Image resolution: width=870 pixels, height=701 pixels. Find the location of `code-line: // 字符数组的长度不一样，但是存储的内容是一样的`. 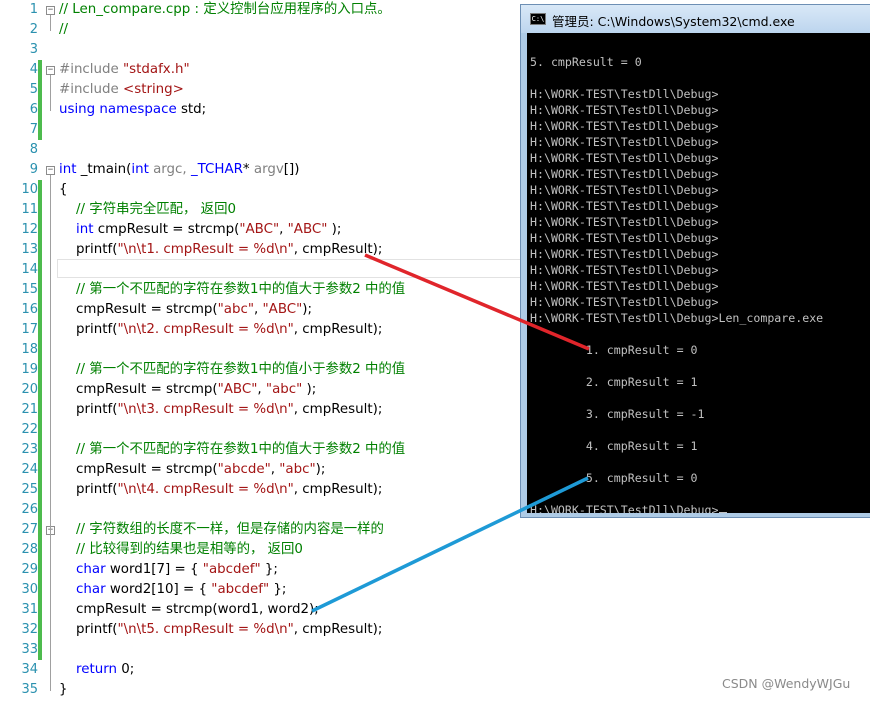

code-line: // 字符数组的长度不一样，但是存储的内容是一样的 is located at coordinates (221, 530).